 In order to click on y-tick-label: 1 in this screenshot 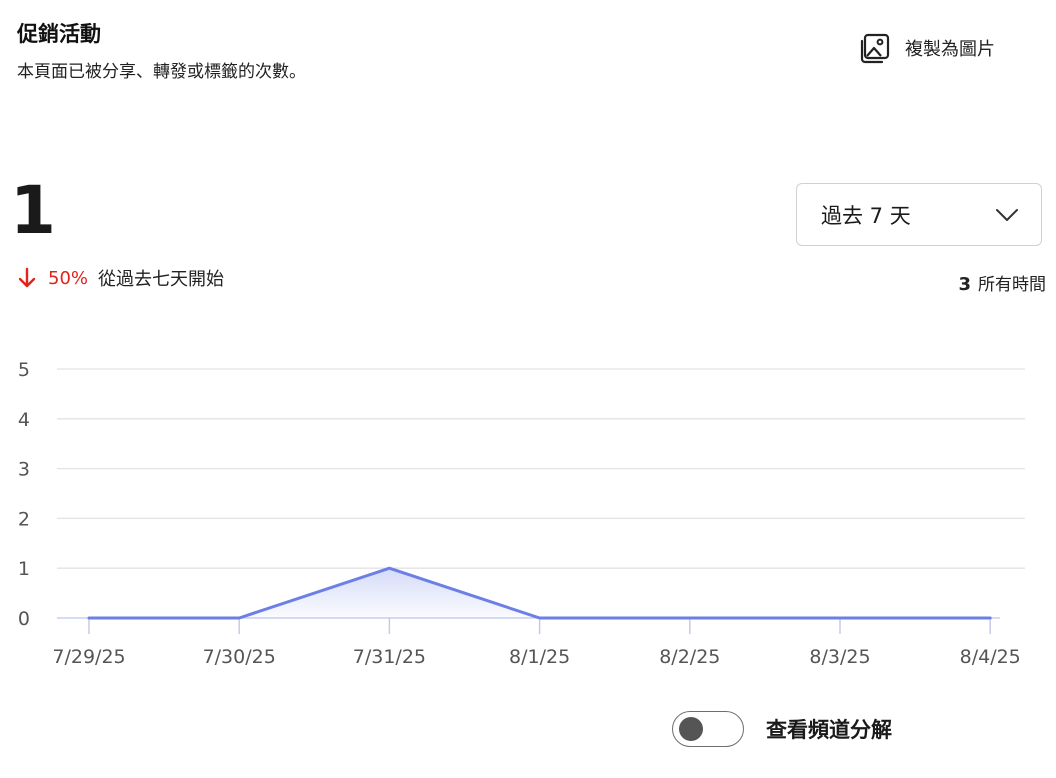, I will do `click(24, 569)`.